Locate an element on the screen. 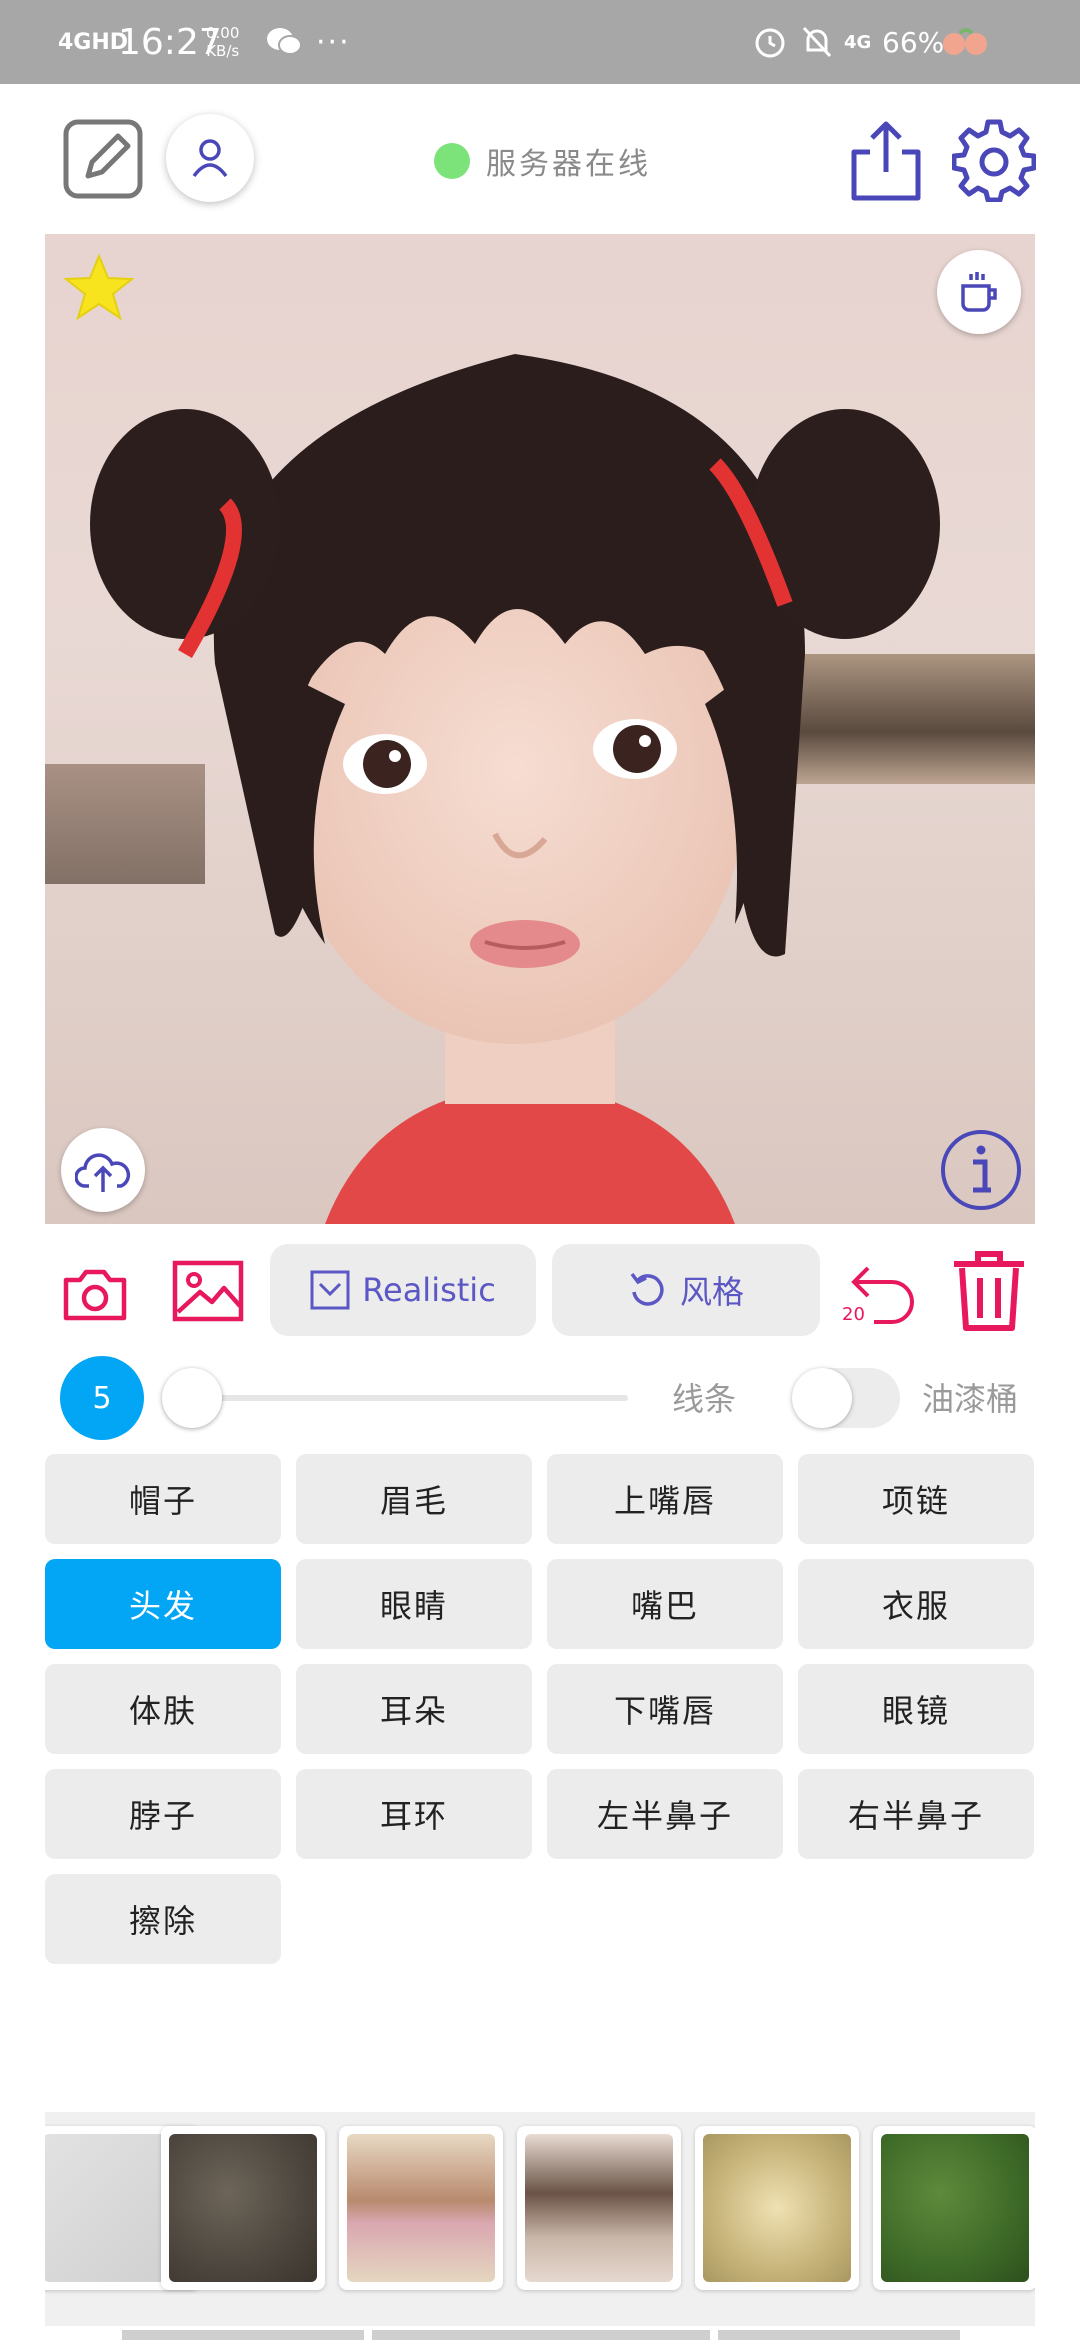  cloud-upload-icon is located at coordinates (103, 1172).